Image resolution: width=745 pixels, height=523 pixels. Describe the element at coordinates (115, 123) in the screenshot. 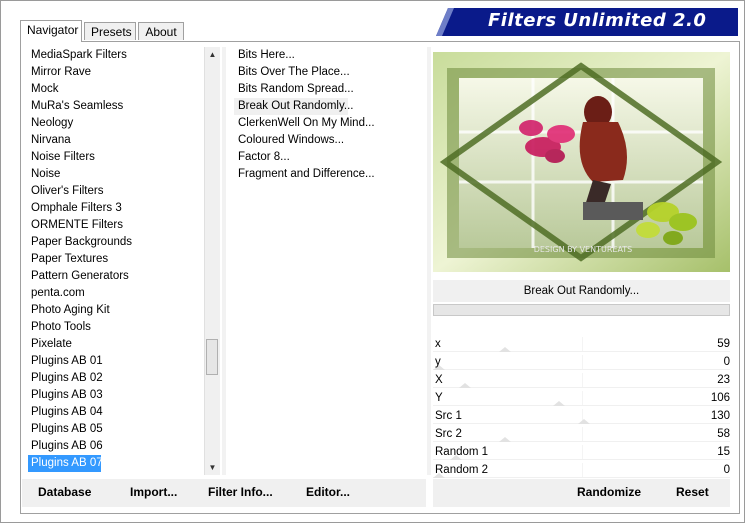

I see `category-item: Neology` at that location.